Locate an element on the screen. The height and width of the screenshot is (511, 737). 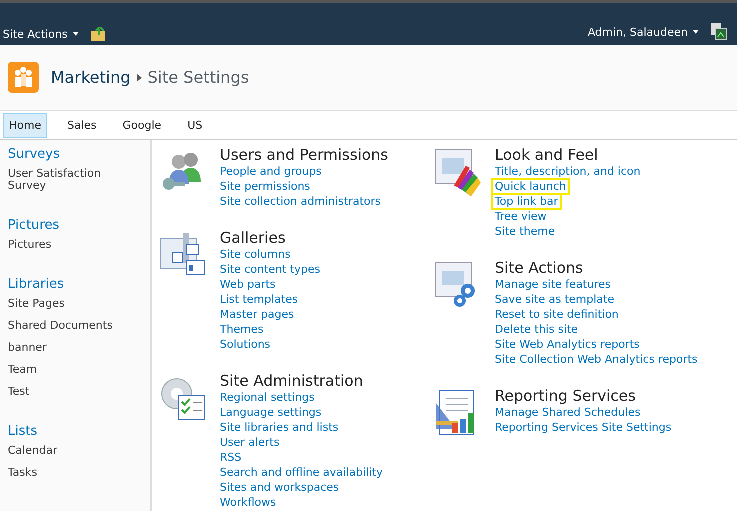
settings-link: People and groups is located at coordinates (271, 171).